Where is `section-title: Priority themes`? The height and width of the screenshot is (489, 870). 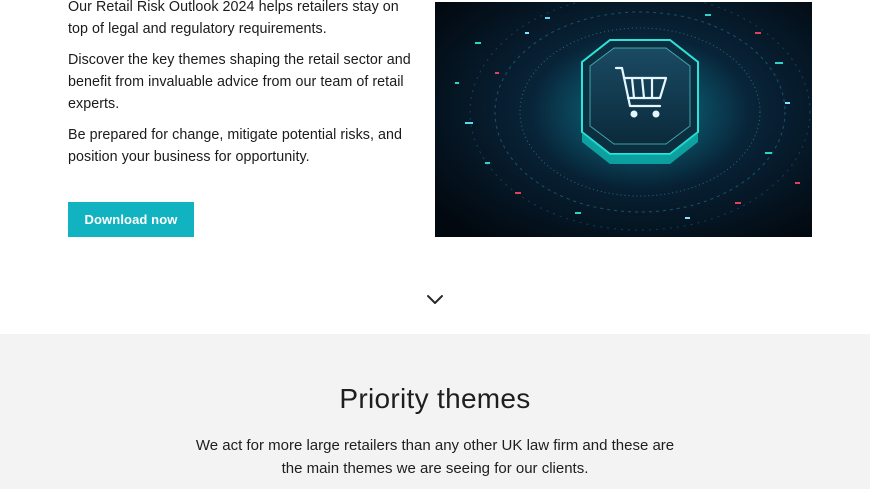
section-title: Priority themes is located at coordinates (435, 398).